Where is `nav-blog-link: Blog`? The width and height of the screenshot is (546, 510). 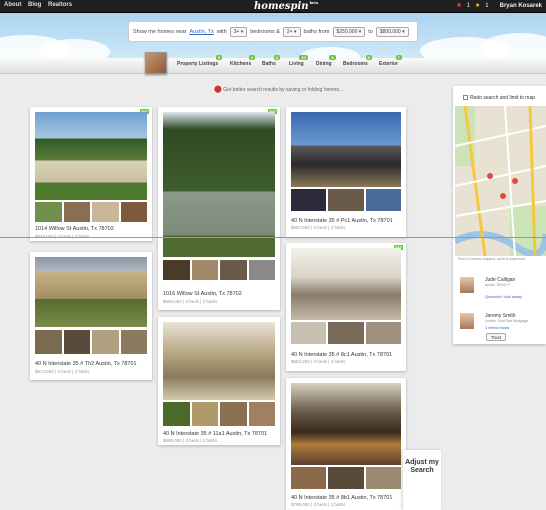
nav-blog-link: Blog is located at coordinates (34, 5).